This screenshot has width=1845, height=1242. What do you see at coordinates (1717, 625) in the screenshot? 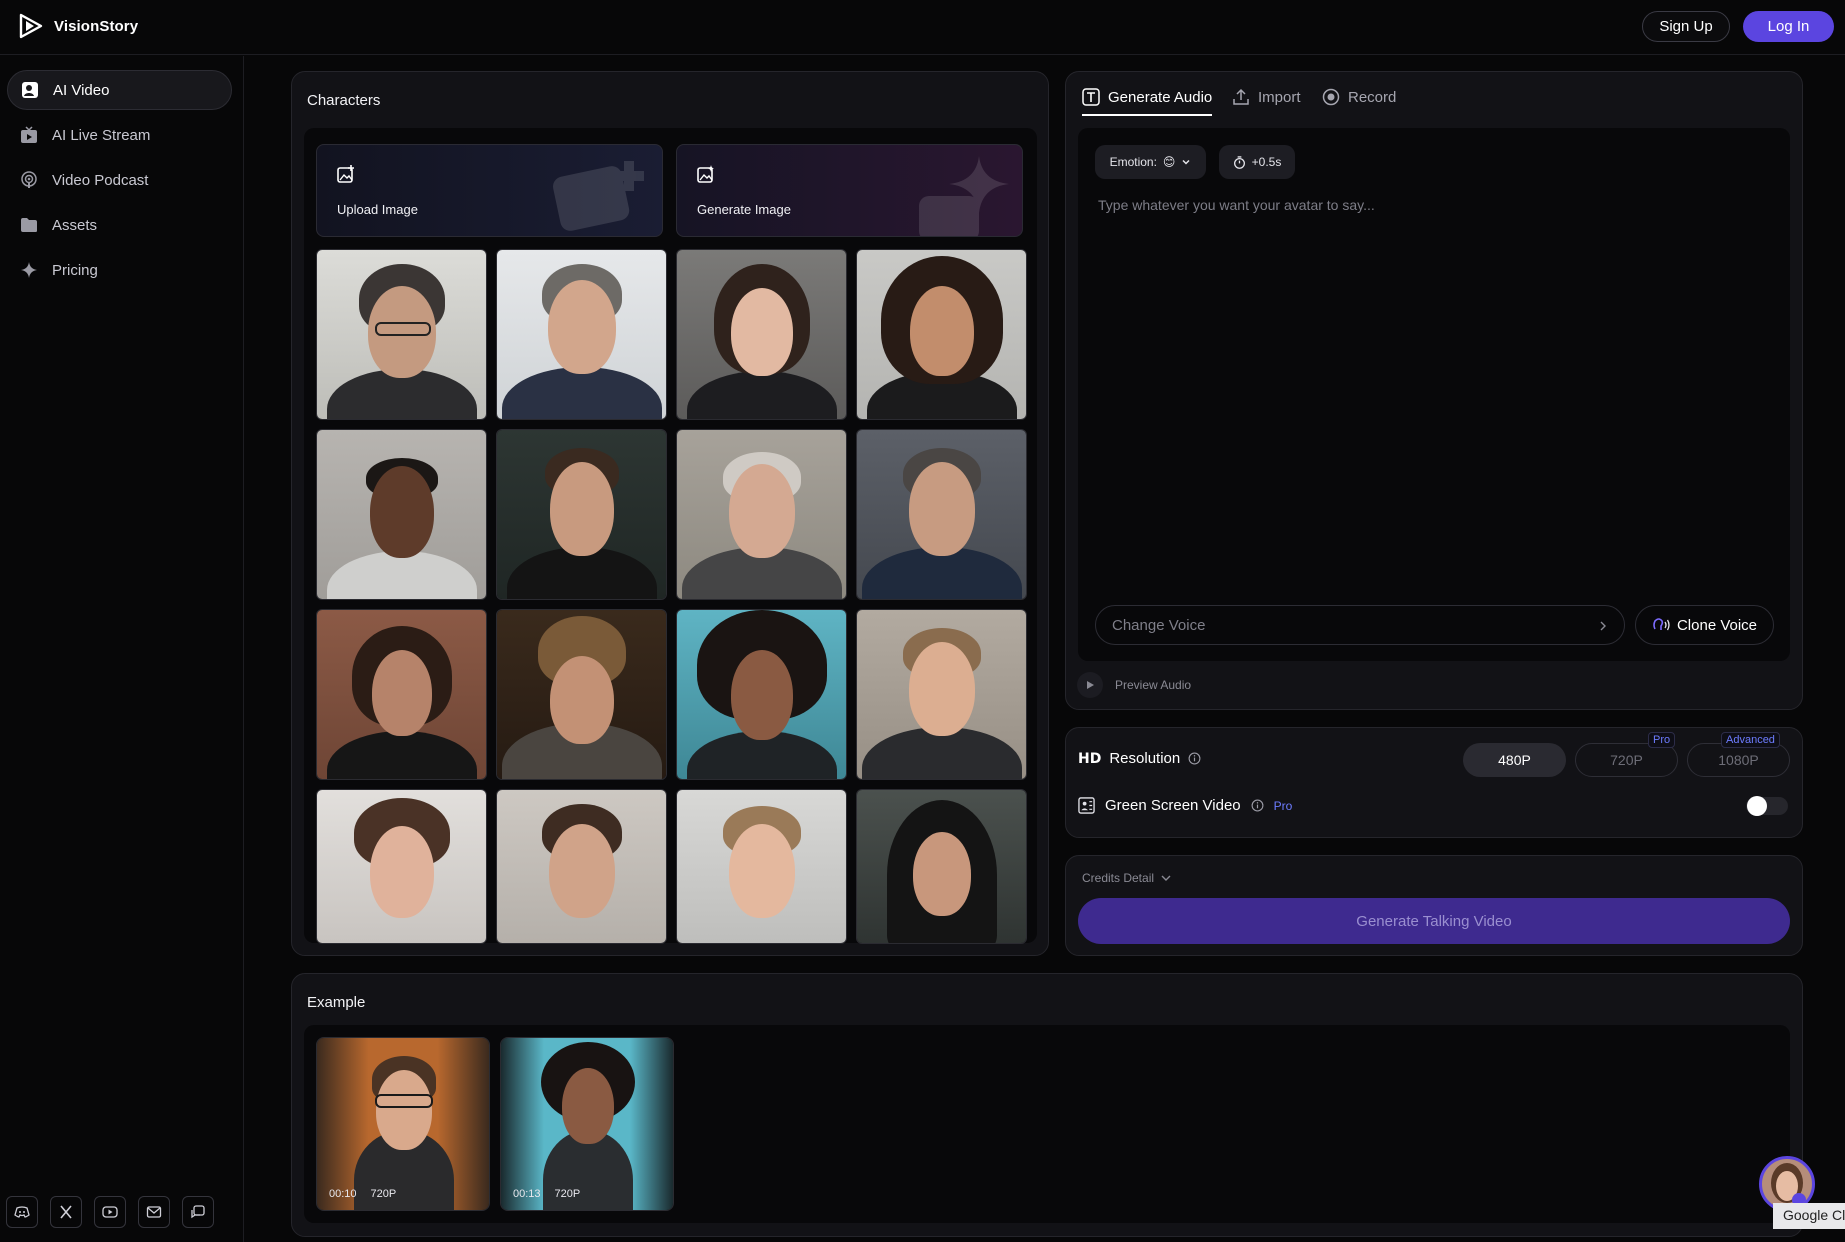
I see `clone-voice-label: Clone Voice` at bounding box center [1717, 625].